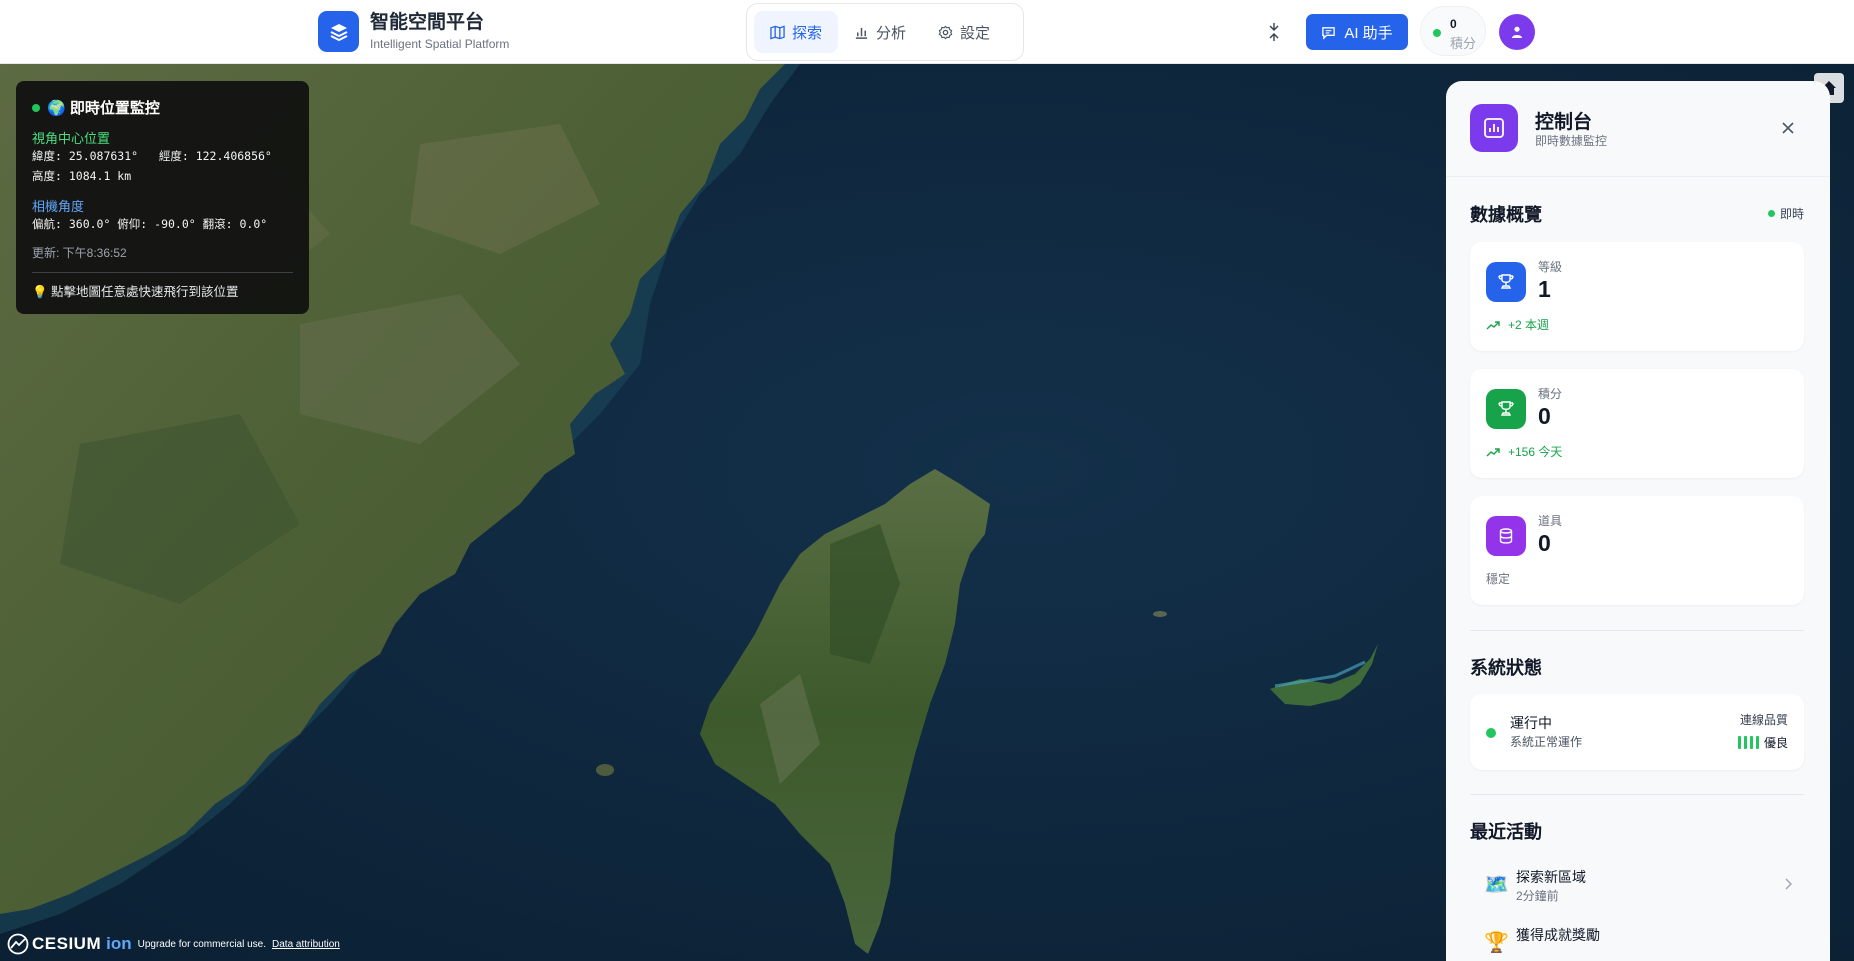  I want to click on app-subtitle: Intelligent Spatial Platform, so click(440, 43).